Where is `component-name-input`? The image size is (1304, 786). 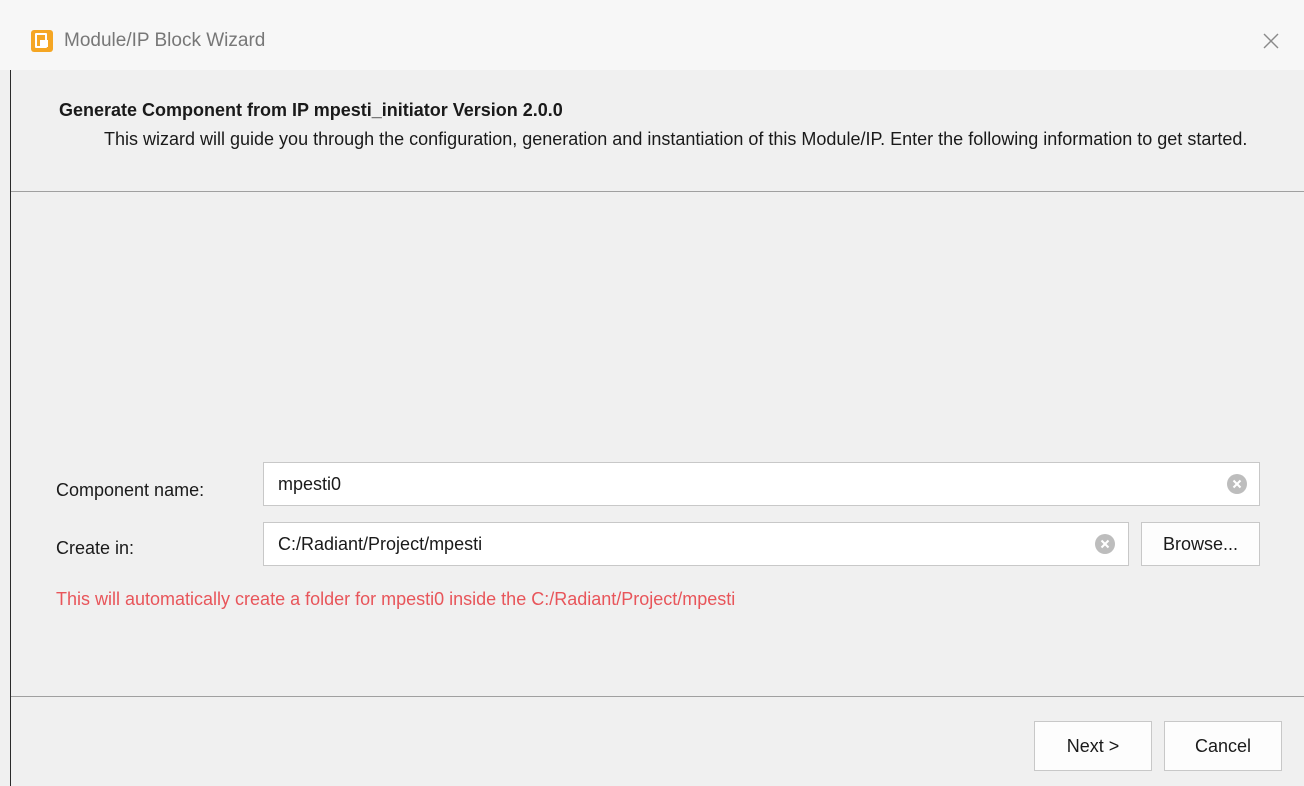 component-name-input is located at coordinates (743, 484).